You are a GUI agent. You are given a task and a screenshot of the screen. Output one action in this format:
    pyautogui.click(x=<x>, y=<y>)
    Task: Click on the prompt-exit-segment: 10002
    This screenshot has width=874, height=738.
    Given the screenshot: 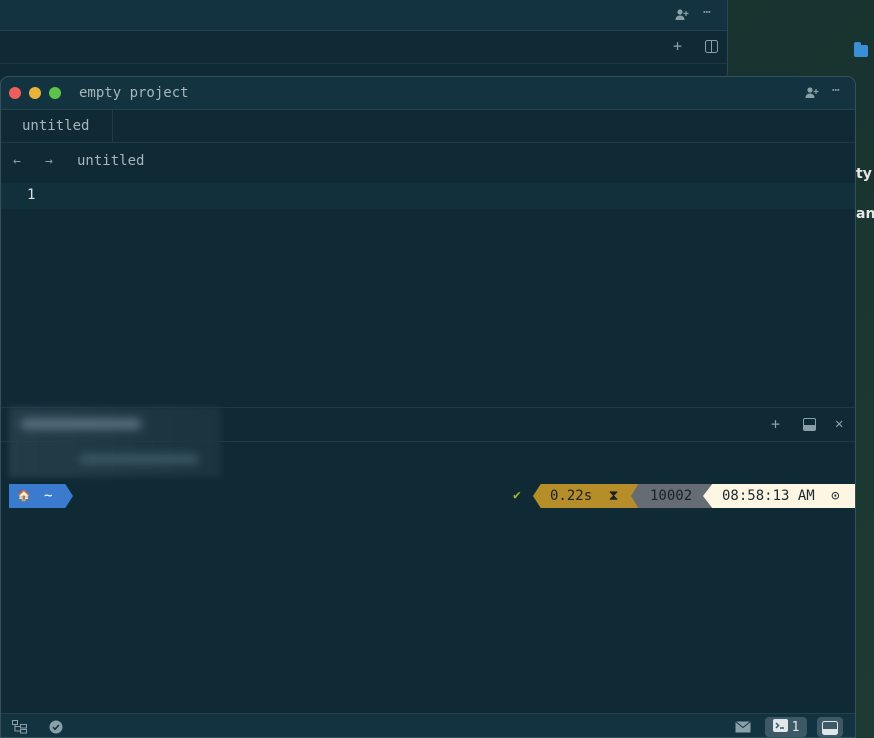 What is the action you would take?
    pyautogui.click(x=672, y=496)
    